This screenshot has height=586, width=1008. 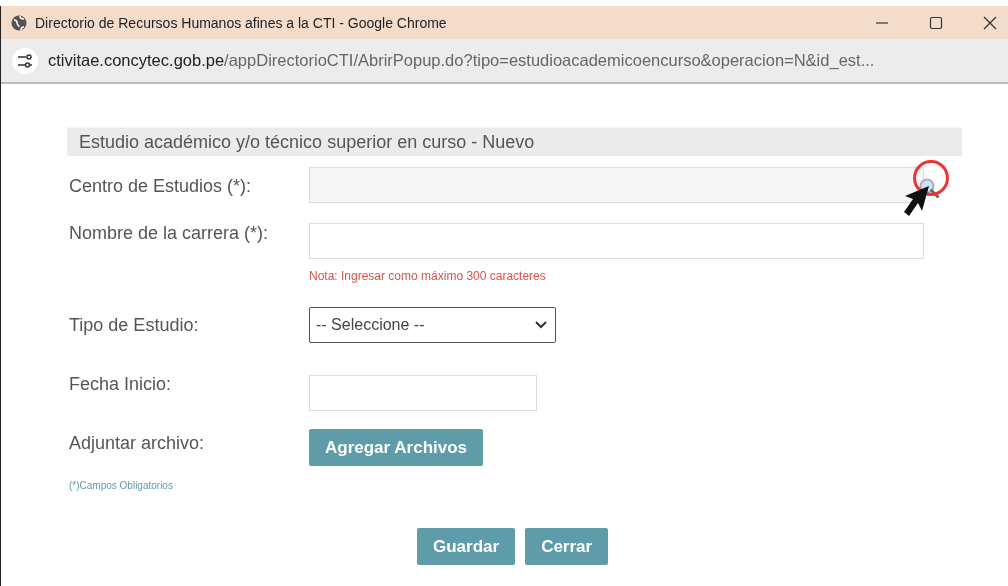 What do you see at coordinates (916, 201) in the screenshot?
I see `cursor-icon` at bounding box center [916, 201].